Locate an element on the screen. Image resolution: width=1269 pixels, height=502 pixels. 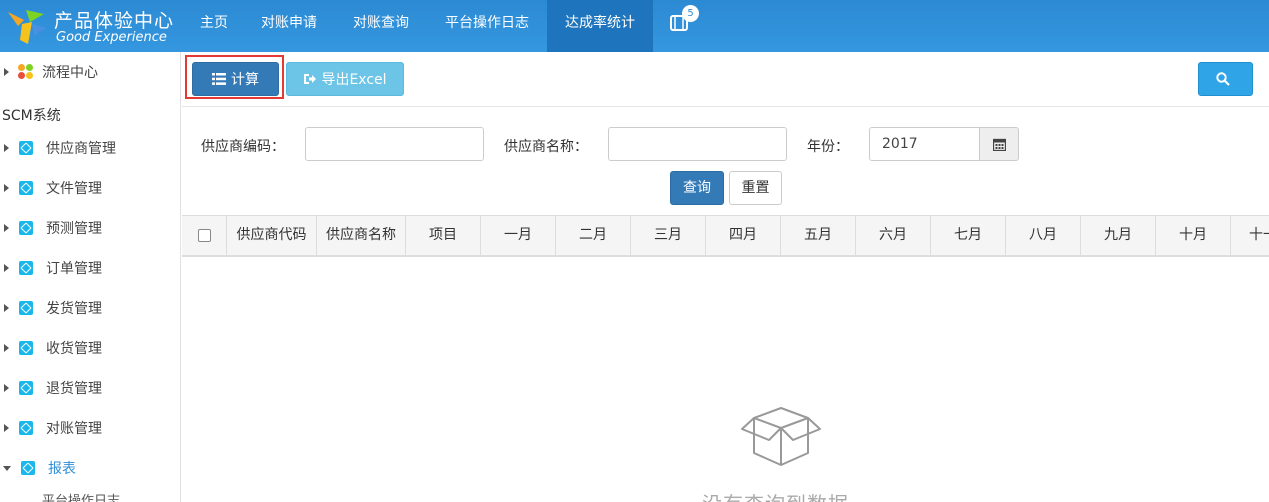
sidebar-item-supplier: 供应商管理 is located at coordinates (90, 148).